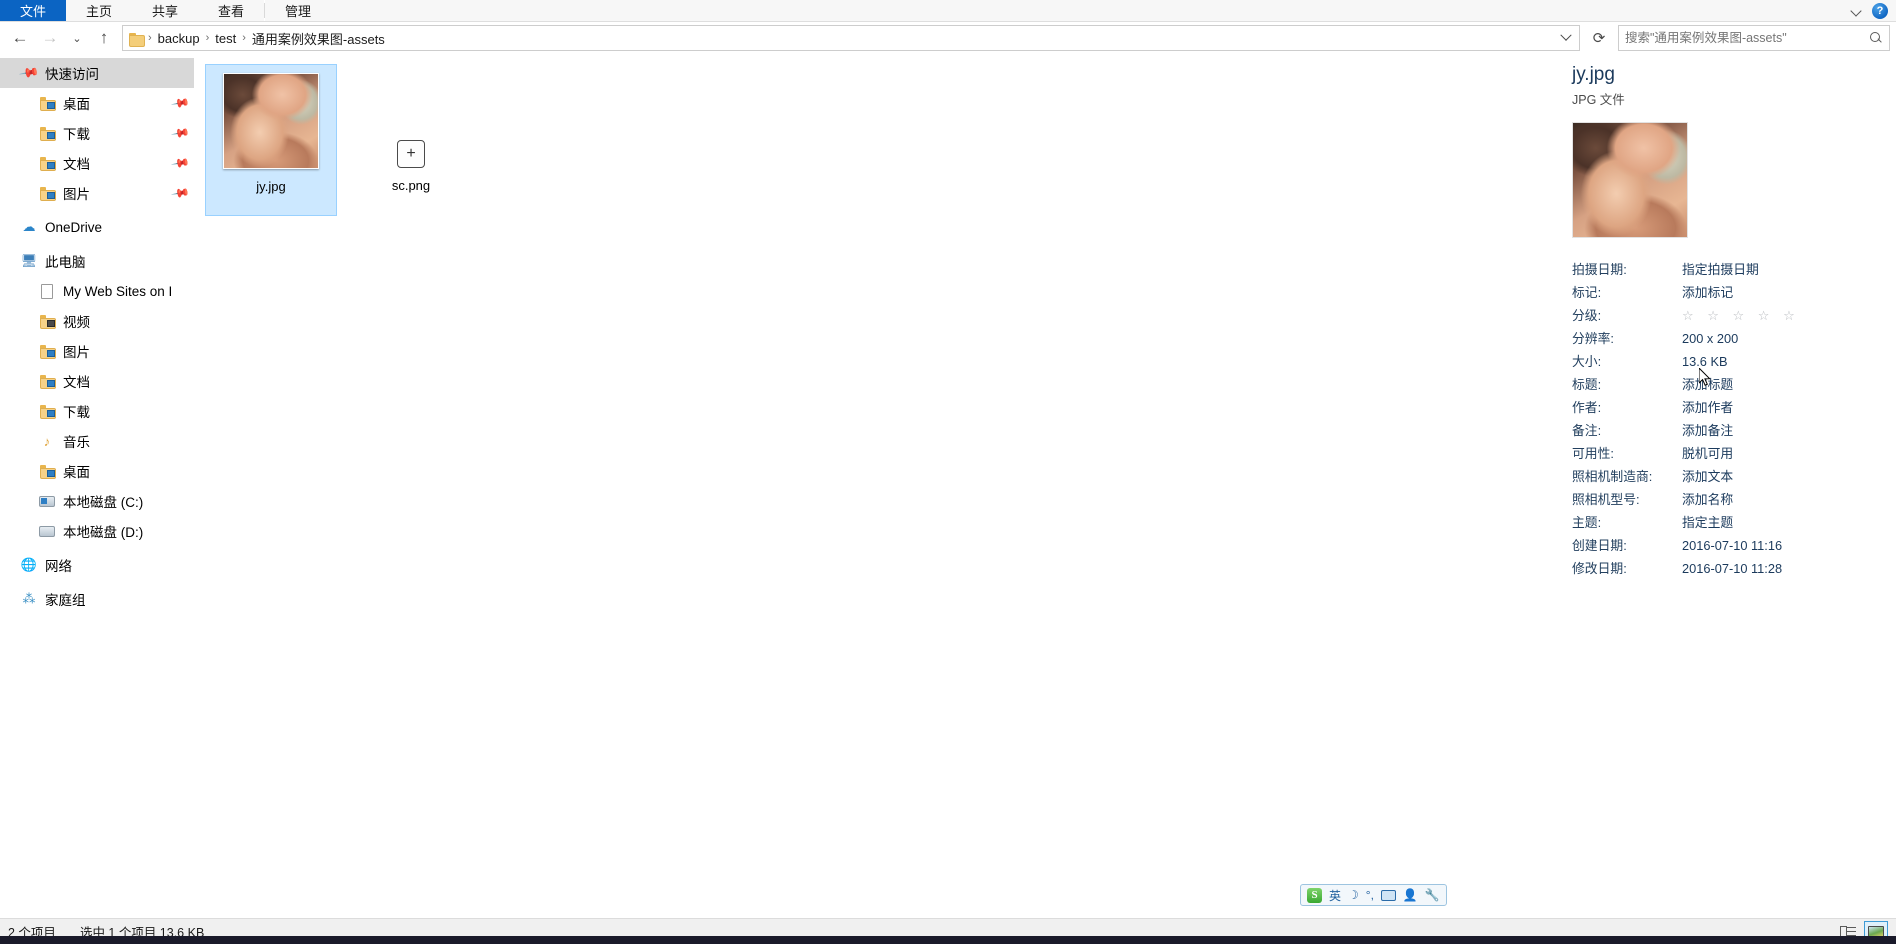 This screenshot has height=944, width=1896. Describe the element at coordinates (1732, 568) in the screenshot. I see `detail-value: 2016-07-10 11:28` at that location.